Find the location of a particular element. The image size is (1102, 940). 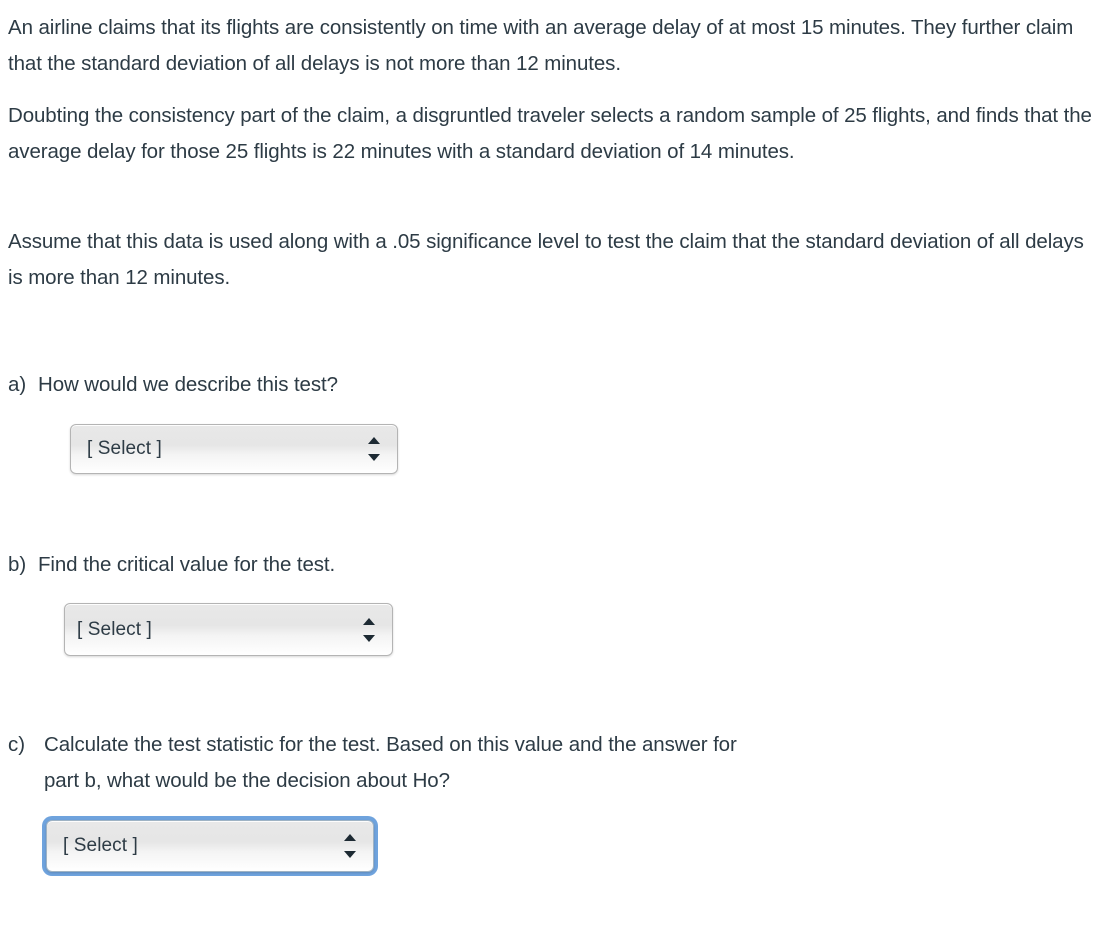

question-marker-a: a) is located at coordinates (17, 384).